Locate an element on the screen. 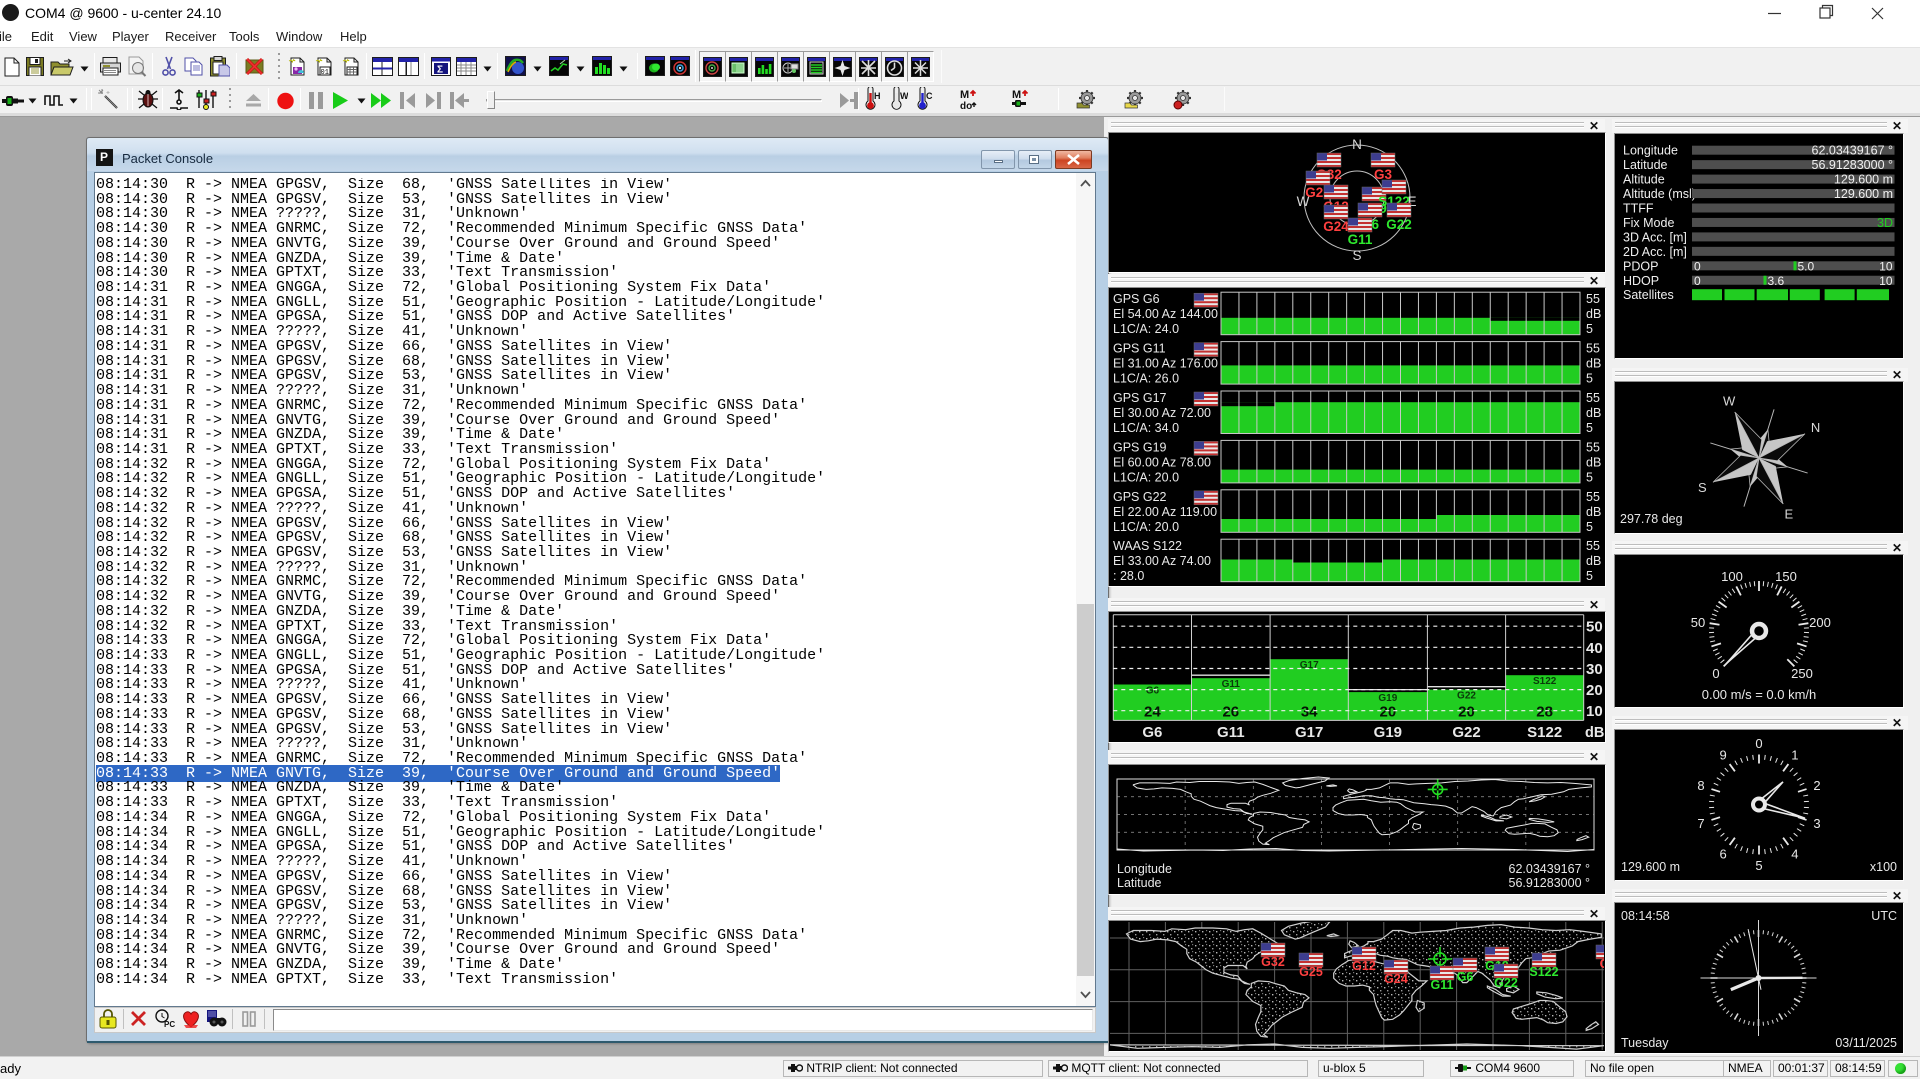 The image size is (1920, 1079). svg-text: 3.6 is located at coordinates (1776, 281).